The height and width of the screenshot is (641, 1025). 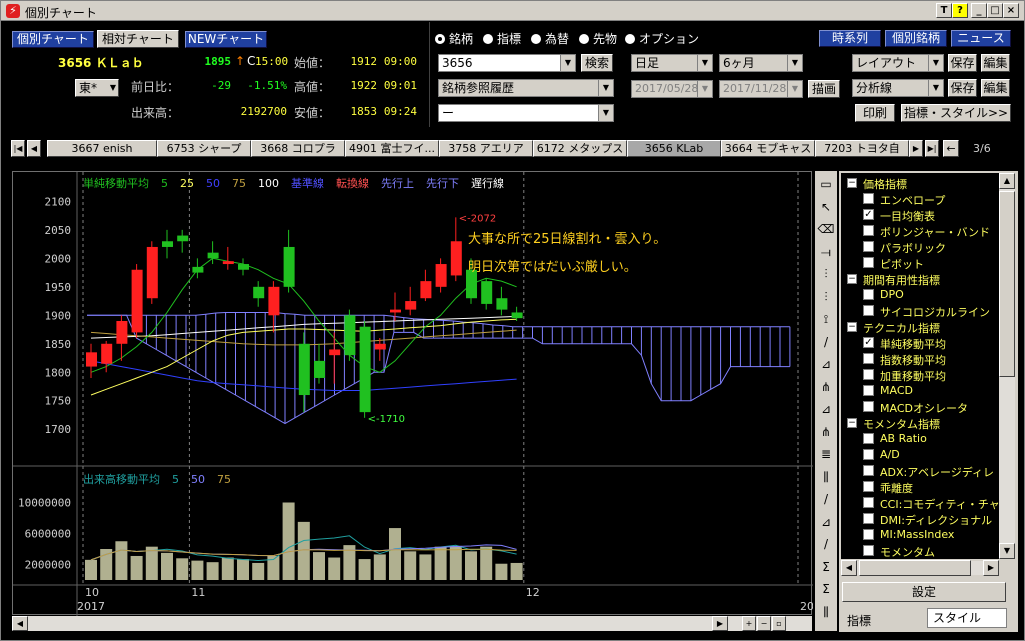 I want to click on radio-options: オプション, so click(x=662, y=38).